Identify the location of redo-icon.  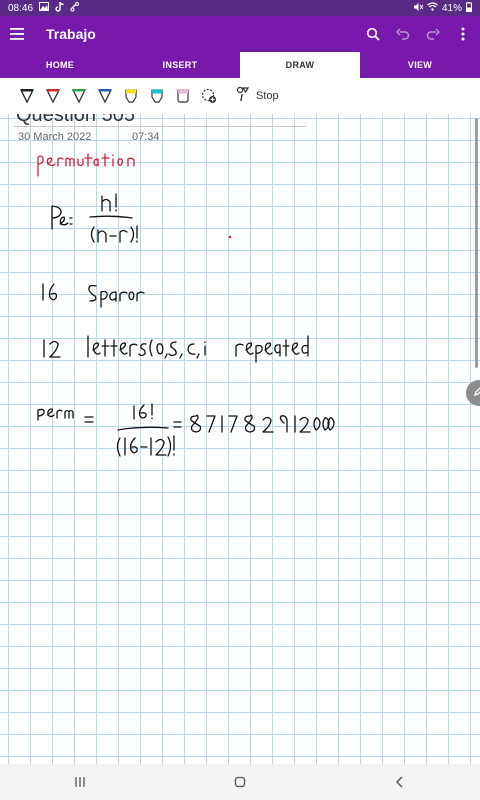
(433, 34).